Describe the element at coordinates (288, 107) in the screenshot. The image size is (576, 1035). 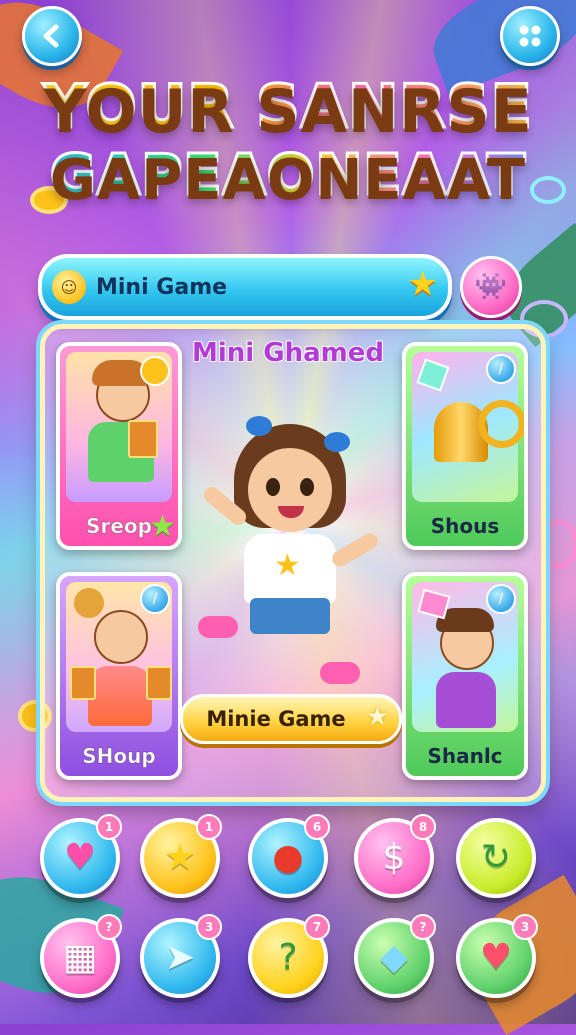
I see `game-title-line-1: YOUR SANRSE` at that location.